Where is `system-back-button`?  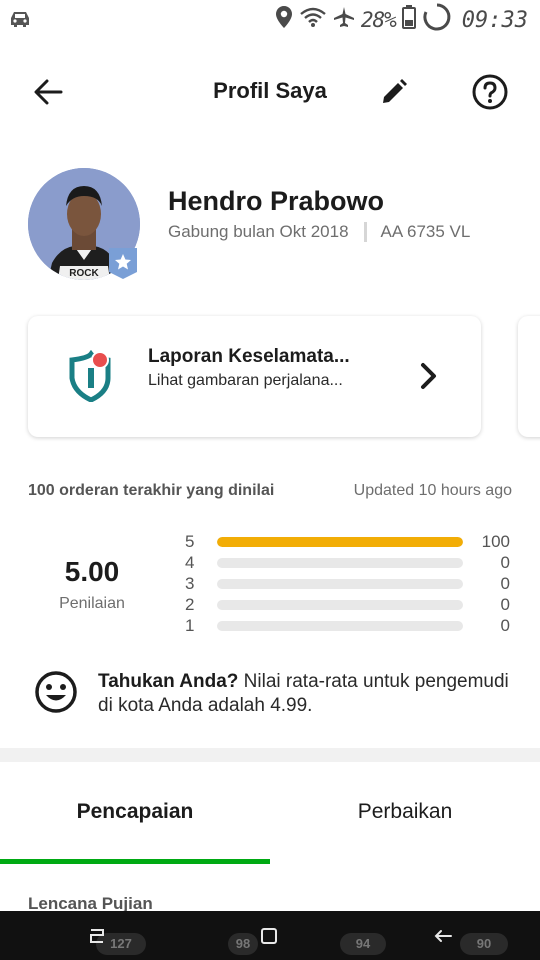 system-back-button is located at coordinates (443, 936).